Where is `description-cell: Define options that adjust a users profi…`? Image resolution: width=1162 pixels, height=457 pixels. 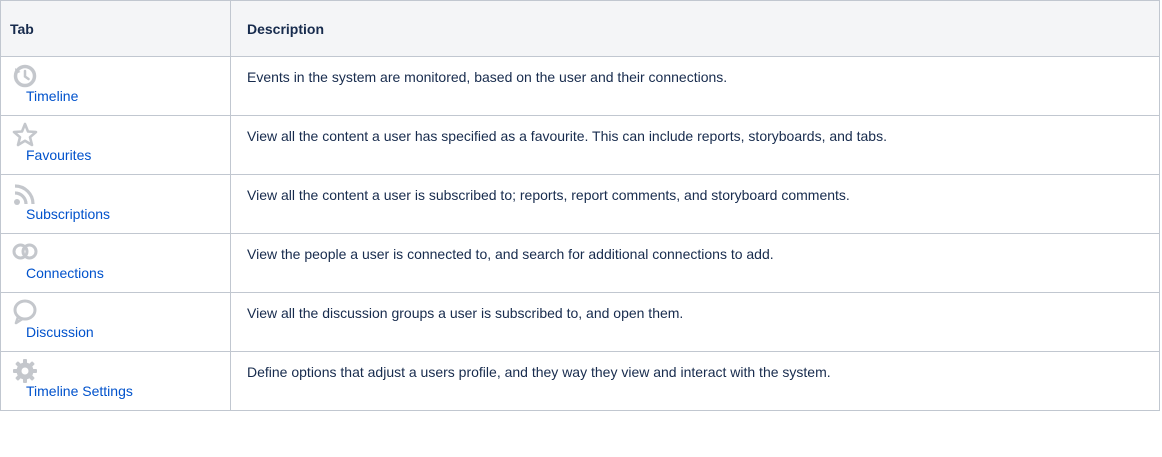 description-cell: Define options that adjust a users profi… is located at coordinates (695, 381).